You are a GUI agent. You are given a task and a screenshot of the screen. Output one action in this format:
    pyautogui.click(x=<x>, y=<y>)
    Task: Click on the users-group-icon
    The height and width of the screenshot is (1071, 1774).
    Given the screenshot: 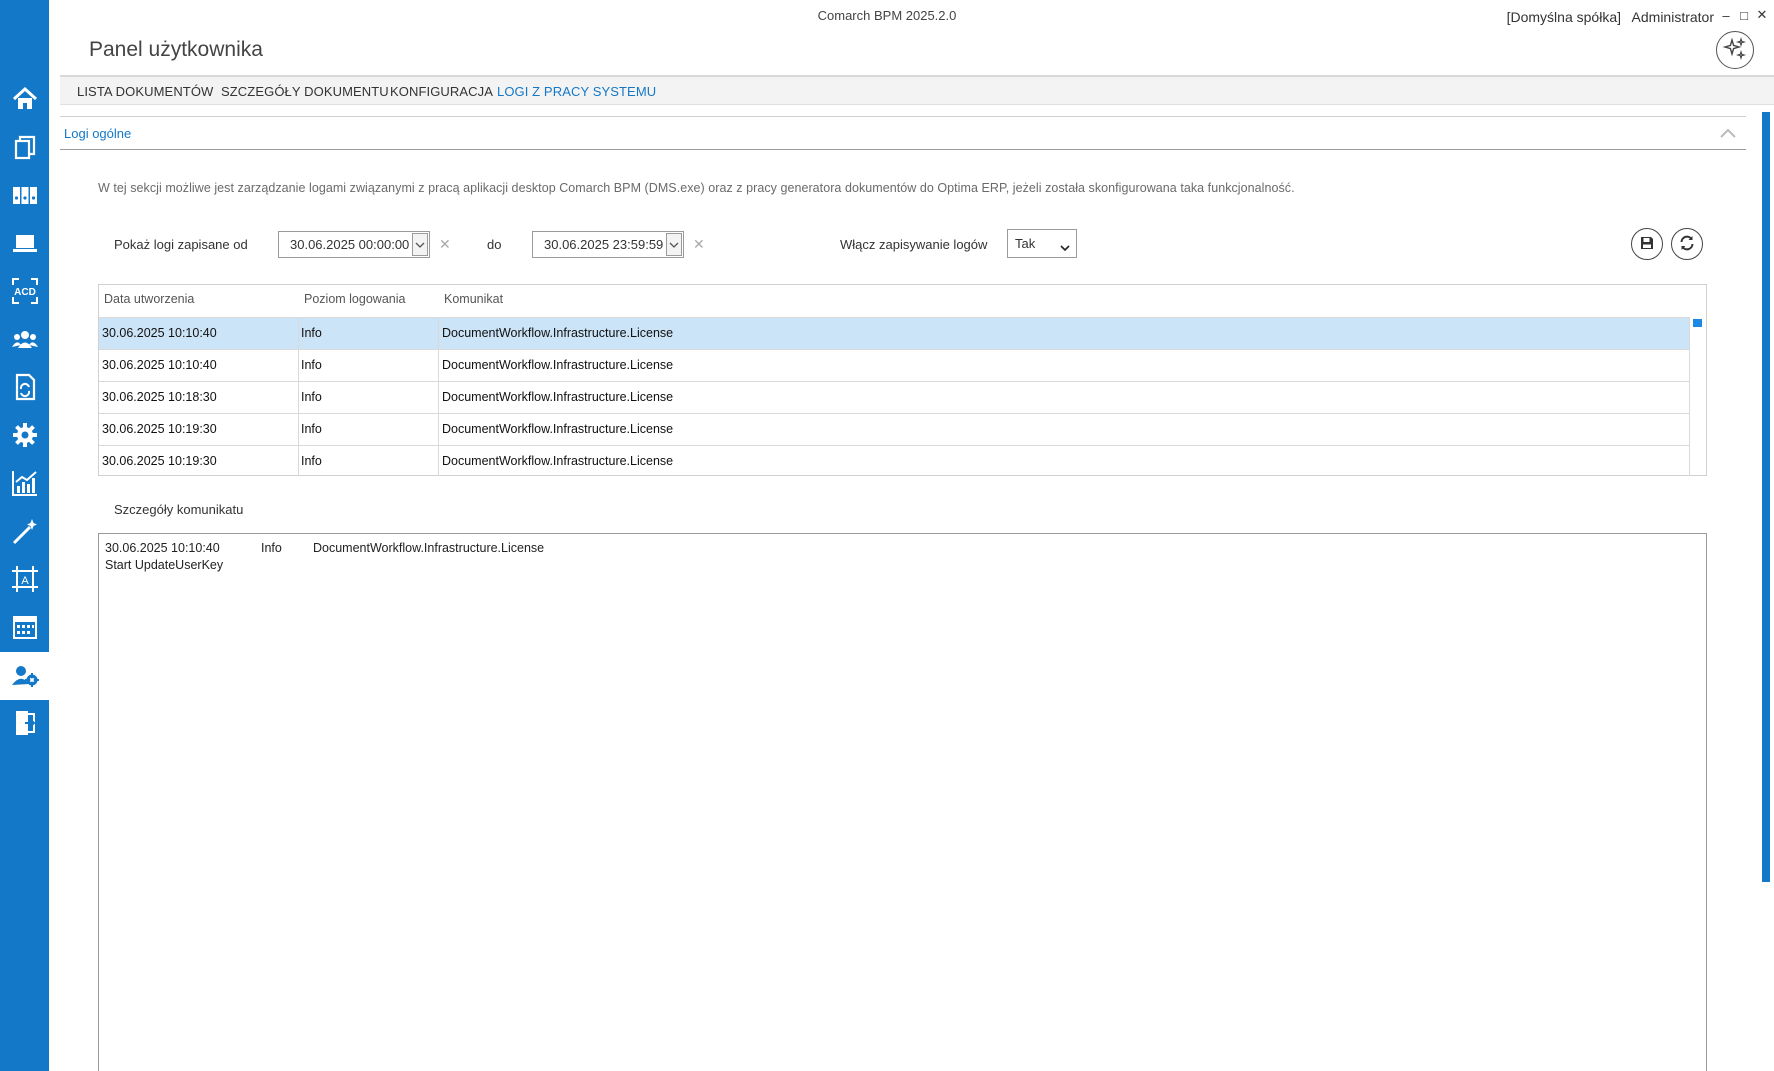 What is the action you would take?
    pyautogui.click(x=25, y=340)
    